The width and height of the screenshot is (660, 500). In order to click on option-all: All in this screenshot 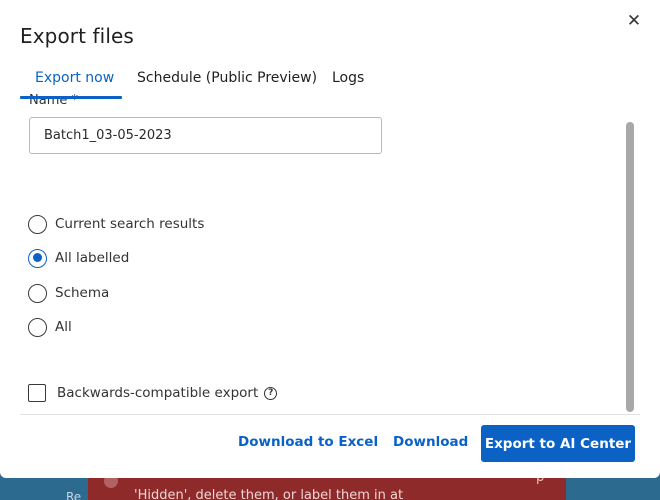, I will do `click(50, 327)`.